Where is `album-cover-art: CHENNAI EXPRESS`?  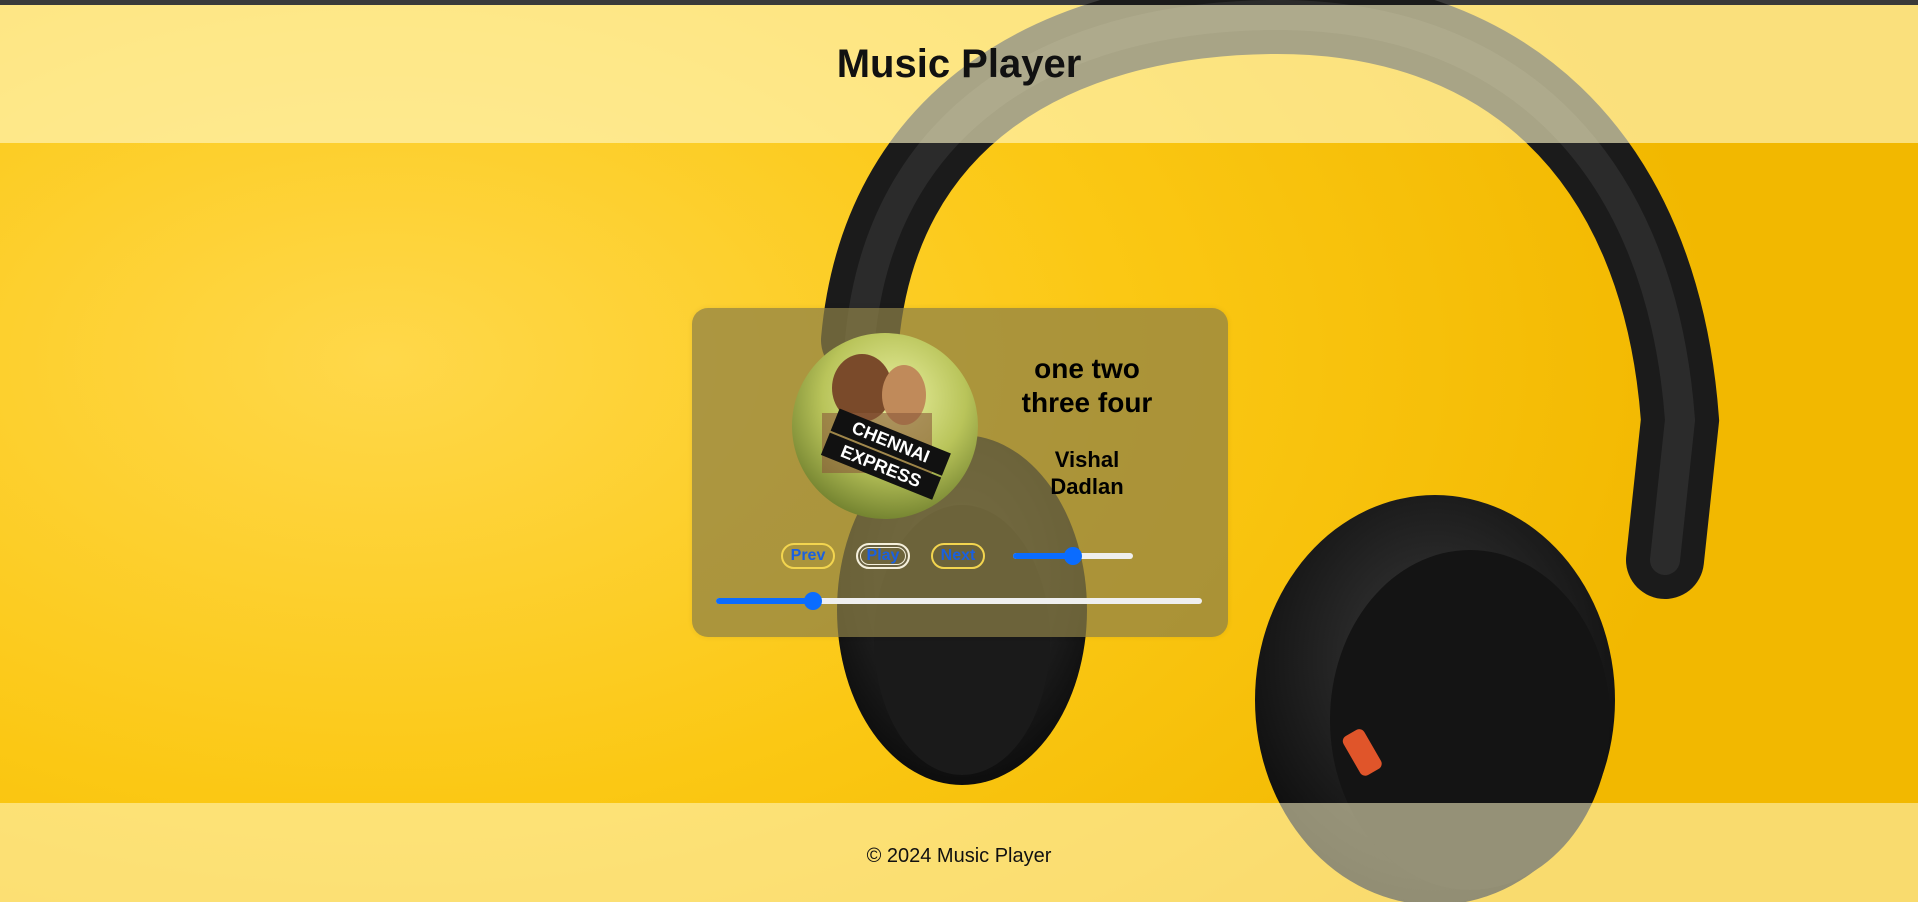
album-cover-art: CHENNAI EXPRESS is located at coordinates (885, 426).